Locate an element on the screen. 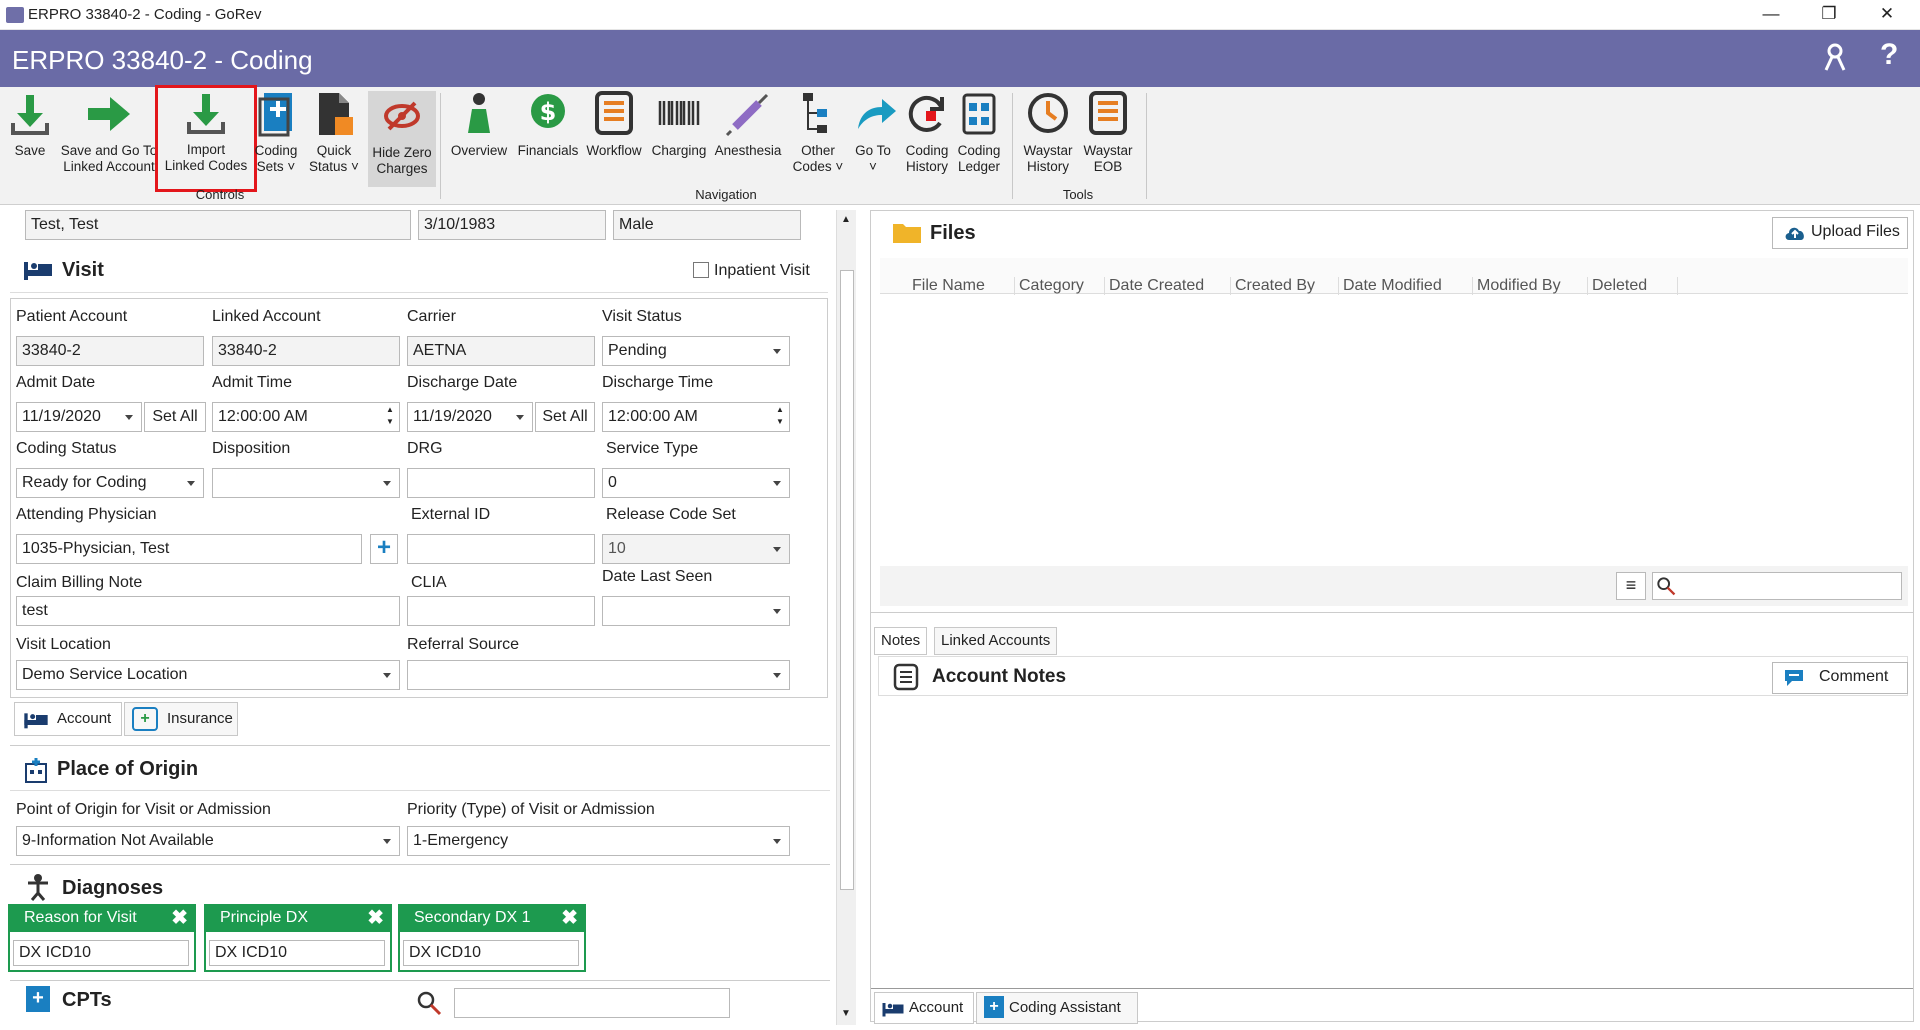 The height and width of the screenshot is (1030, 1920). discharge-time-spinner: 12:00:00 AM is located at coordinates (696, 417).